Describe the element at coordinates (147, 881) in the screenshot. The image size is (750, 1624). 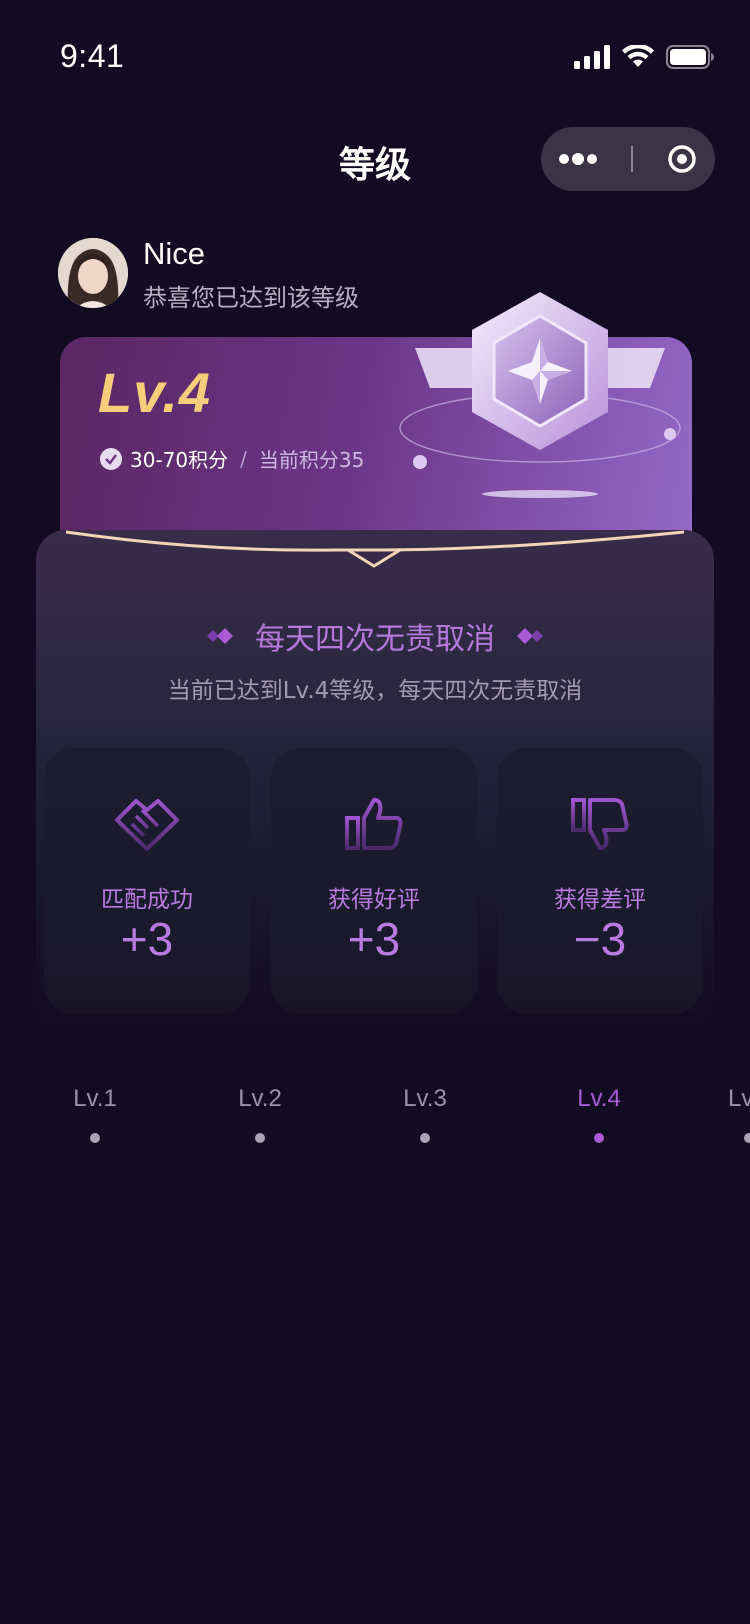
I see `rule-card-match: 匹配成功 +3` at that location.